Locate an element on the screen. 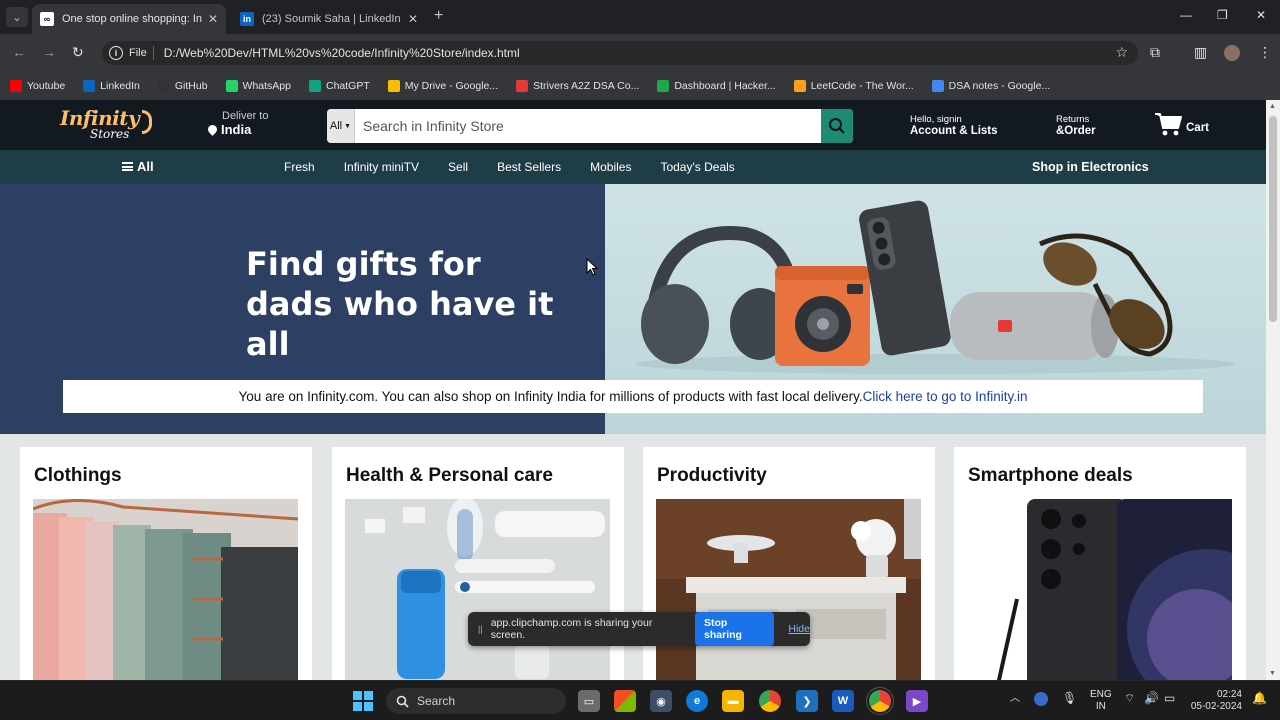  task-view-icon: ▭ is located at coordinates (589, 701).